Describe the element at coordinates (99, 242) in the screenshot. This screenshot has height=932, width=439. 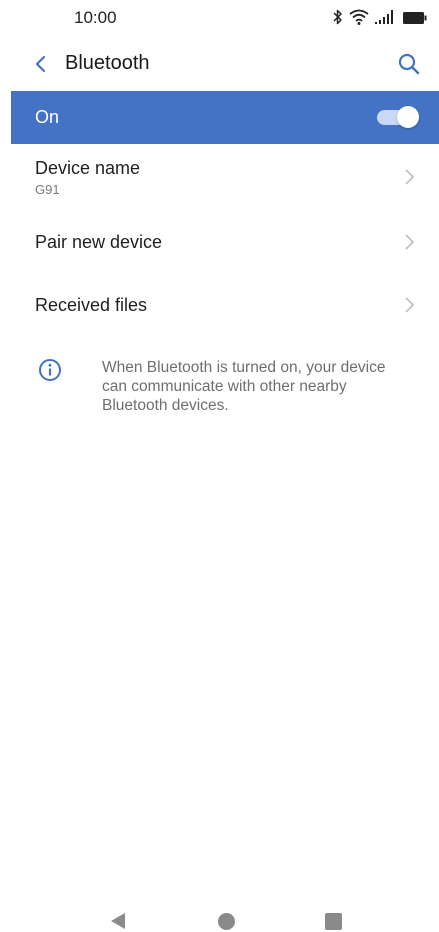
I see `pair-new-device-title: Pair new device` at that location.